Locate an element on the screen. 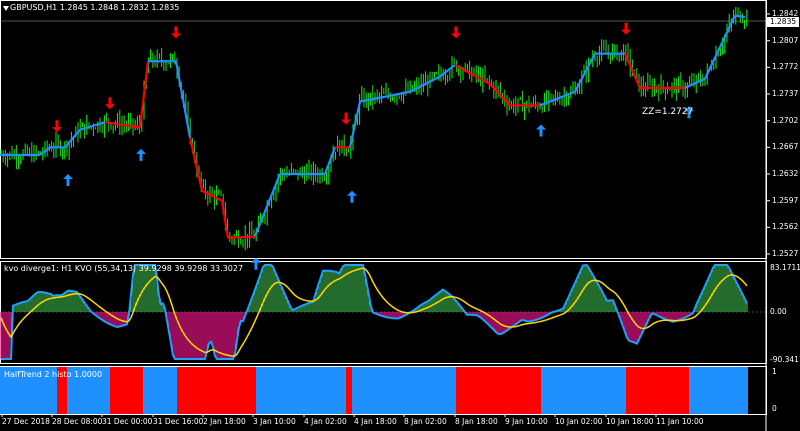 The height and width of the screenshot is (431, 800). time-tick: 27 Dec 2018 is located at coordinates (26, 421).